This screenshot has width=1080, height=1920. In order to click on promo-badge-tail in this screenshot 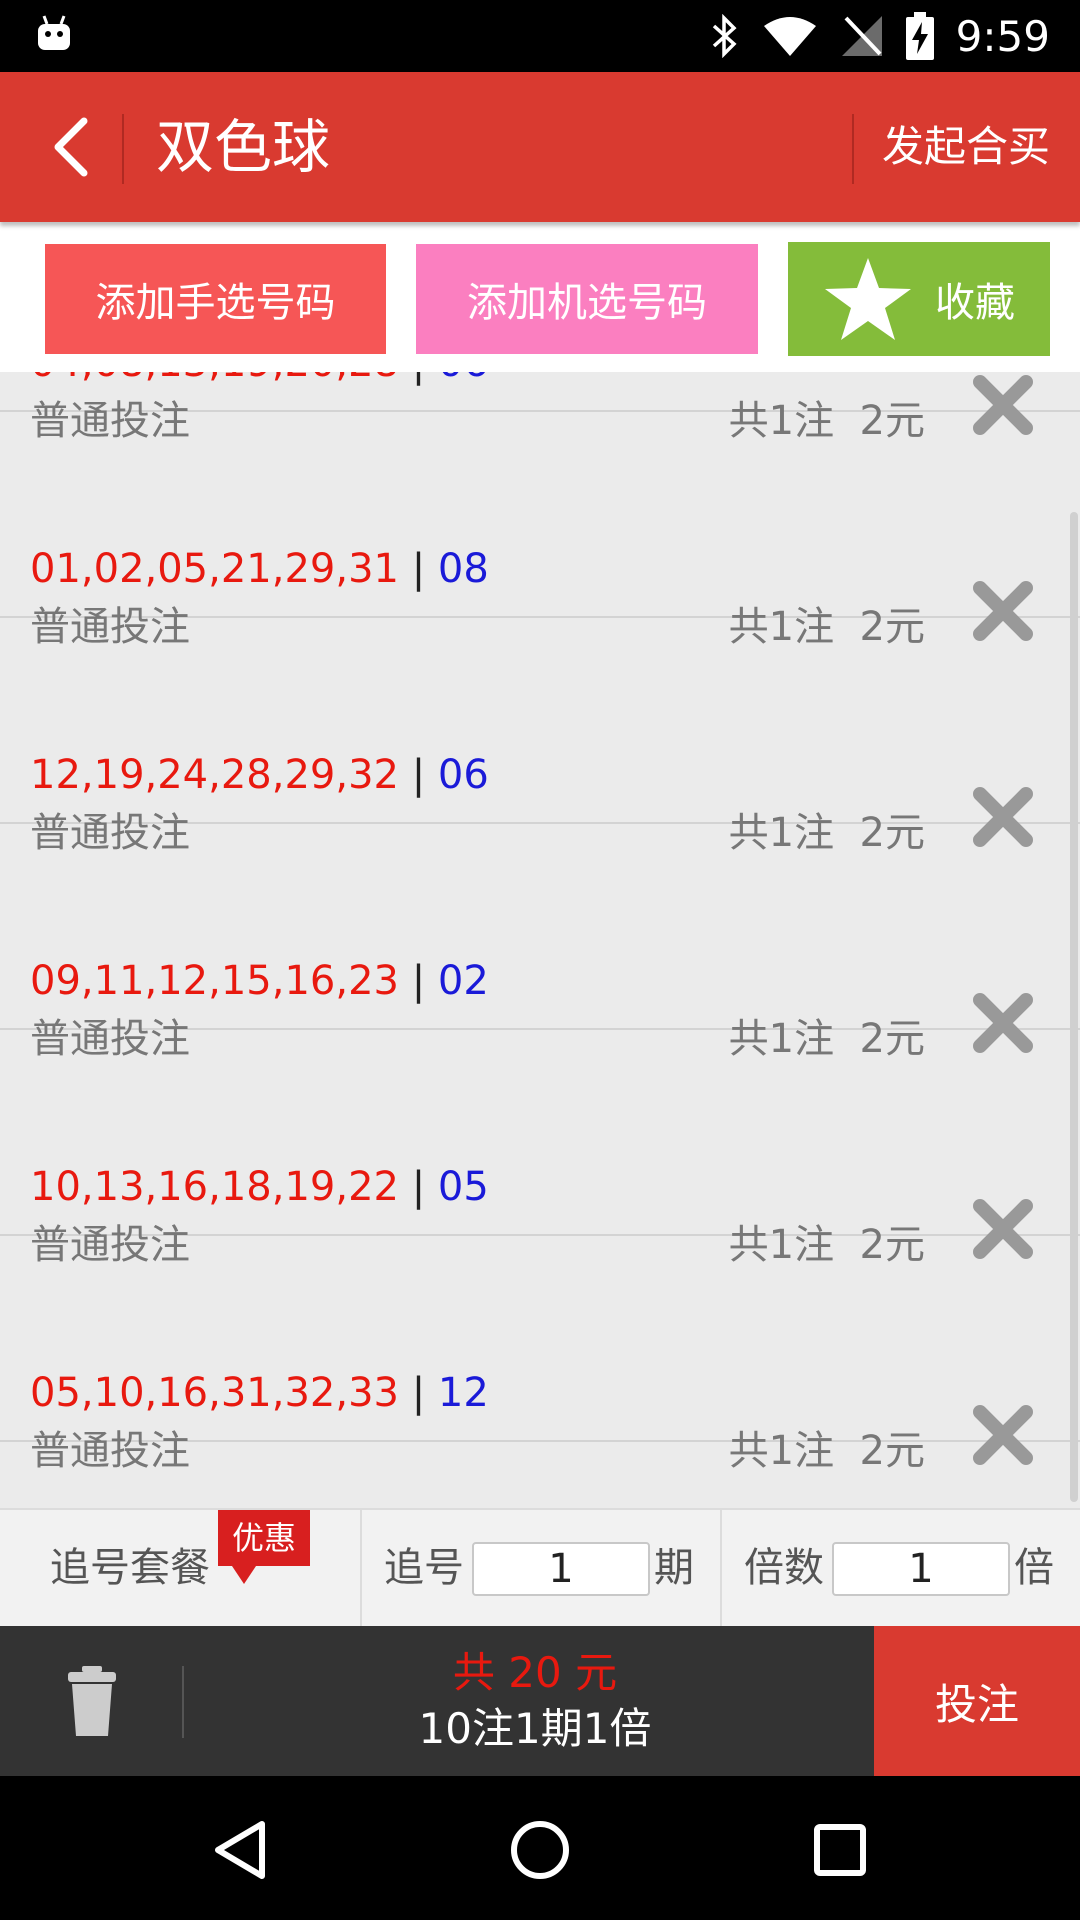, I will do `click(244, 1575)`.